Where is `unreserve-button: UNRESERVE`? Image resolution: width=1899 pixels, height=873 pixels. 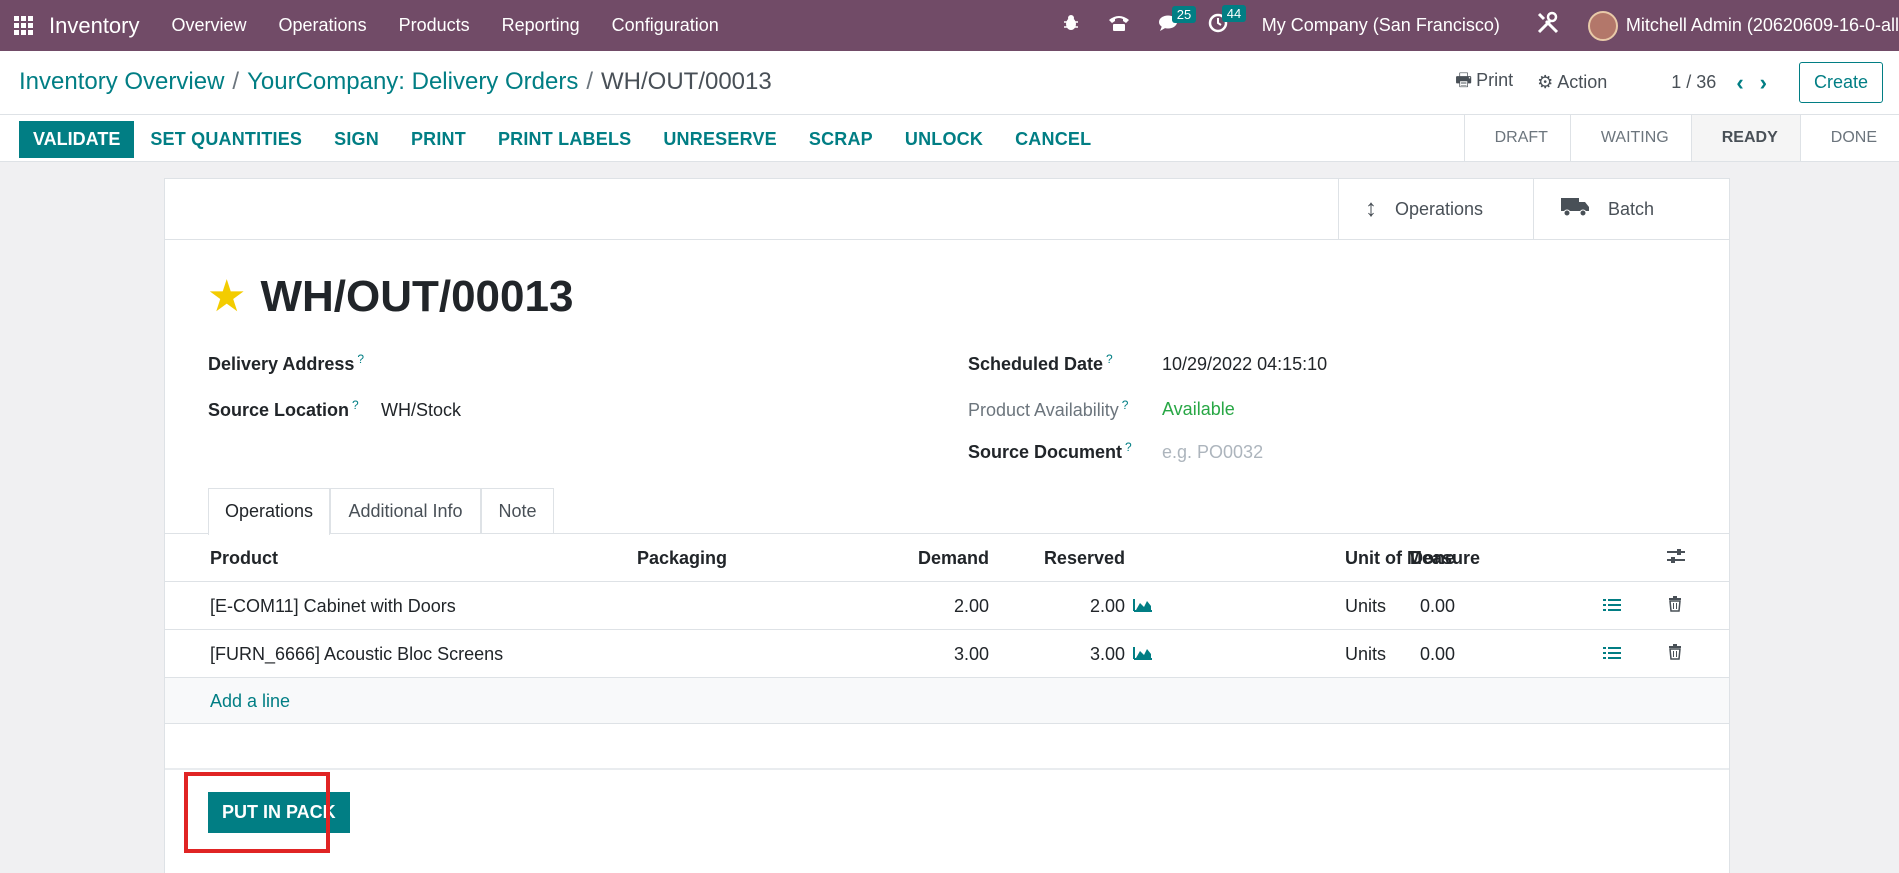
unreserve-button: UNRESERVE is located at coordinates (720, 139).